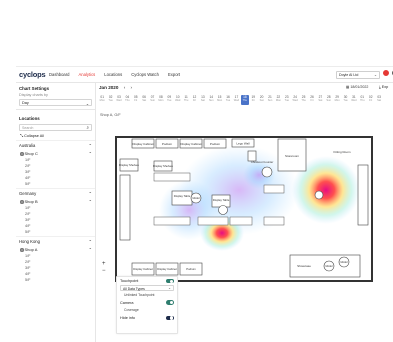  I want to click on floorplan-label-podium: Podium, so click(167, 144).